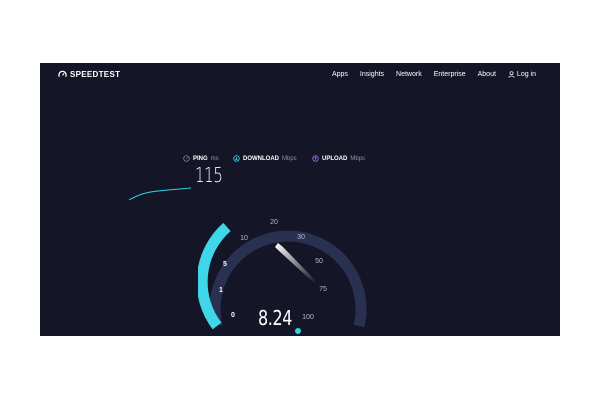  Describe the element at coordinates (225, 264) in the screenshot. I see `gauge-tick-2: 5` at that location.